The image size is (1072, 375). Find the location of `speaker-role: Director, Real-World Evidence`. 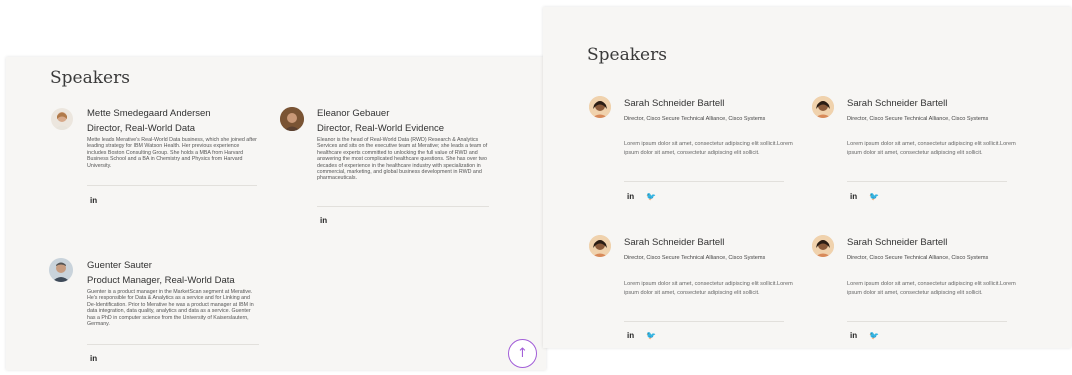

speaker-role: Director, Real-World Evidence is located at coordinates (381, 128).